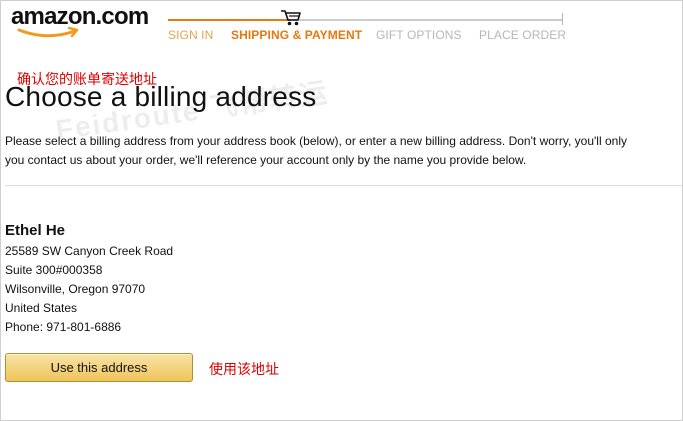  I want to click on step-gift-options: GIFT OPTIONS, so click(419, 35).